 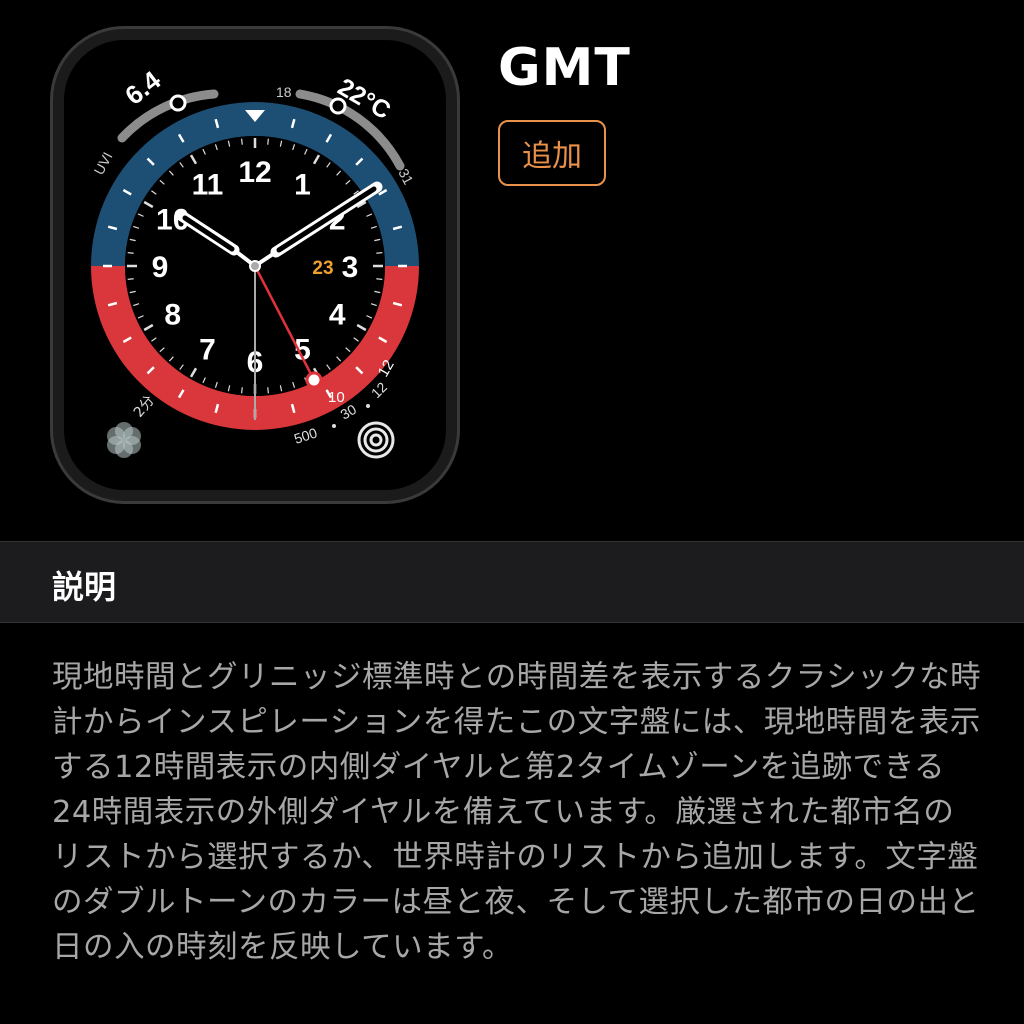 What do you see at coordinates (302, 349) in the screenshot?
I see `hour-numeral-5: 5` at bounding box center [302, 349].